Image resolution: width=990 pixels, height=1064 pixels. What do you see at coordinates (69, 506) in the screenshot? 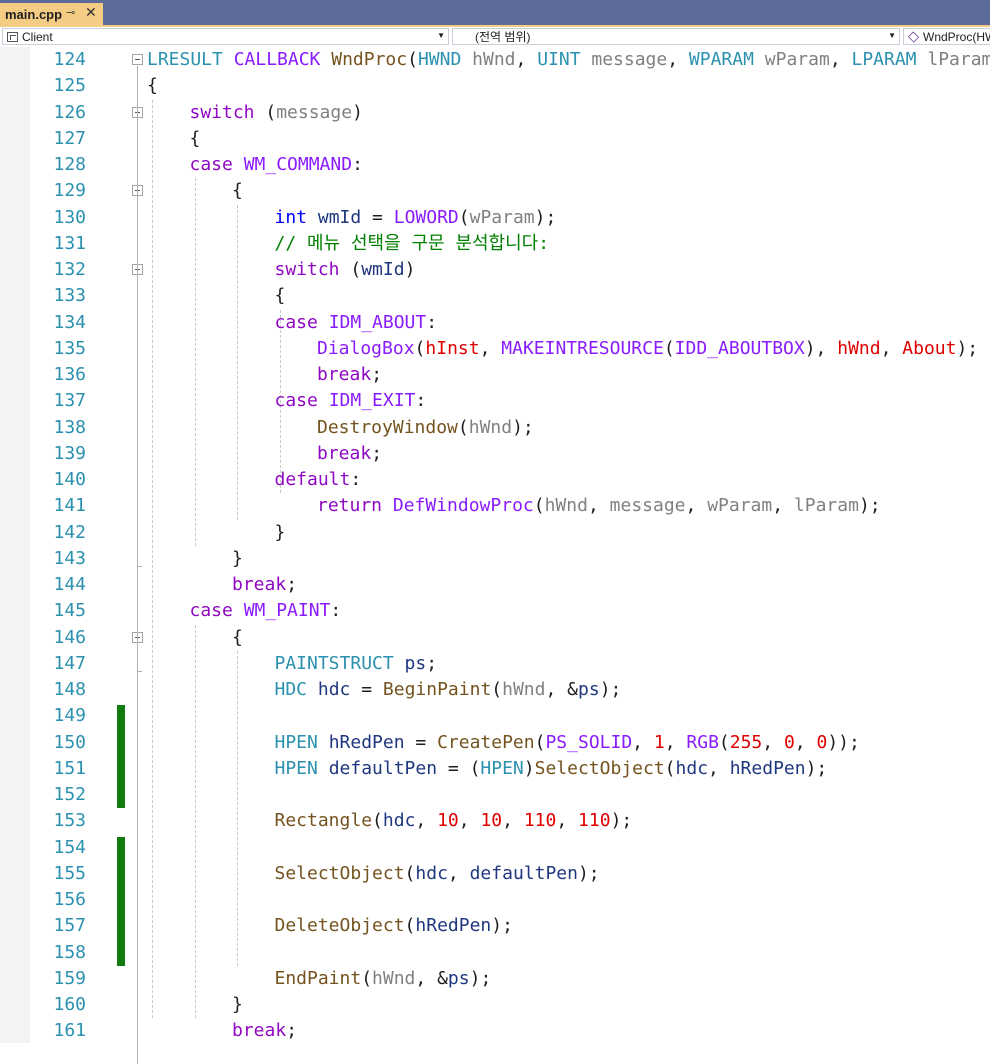
I see `line-number: 141` at bounding box center [69, 506].